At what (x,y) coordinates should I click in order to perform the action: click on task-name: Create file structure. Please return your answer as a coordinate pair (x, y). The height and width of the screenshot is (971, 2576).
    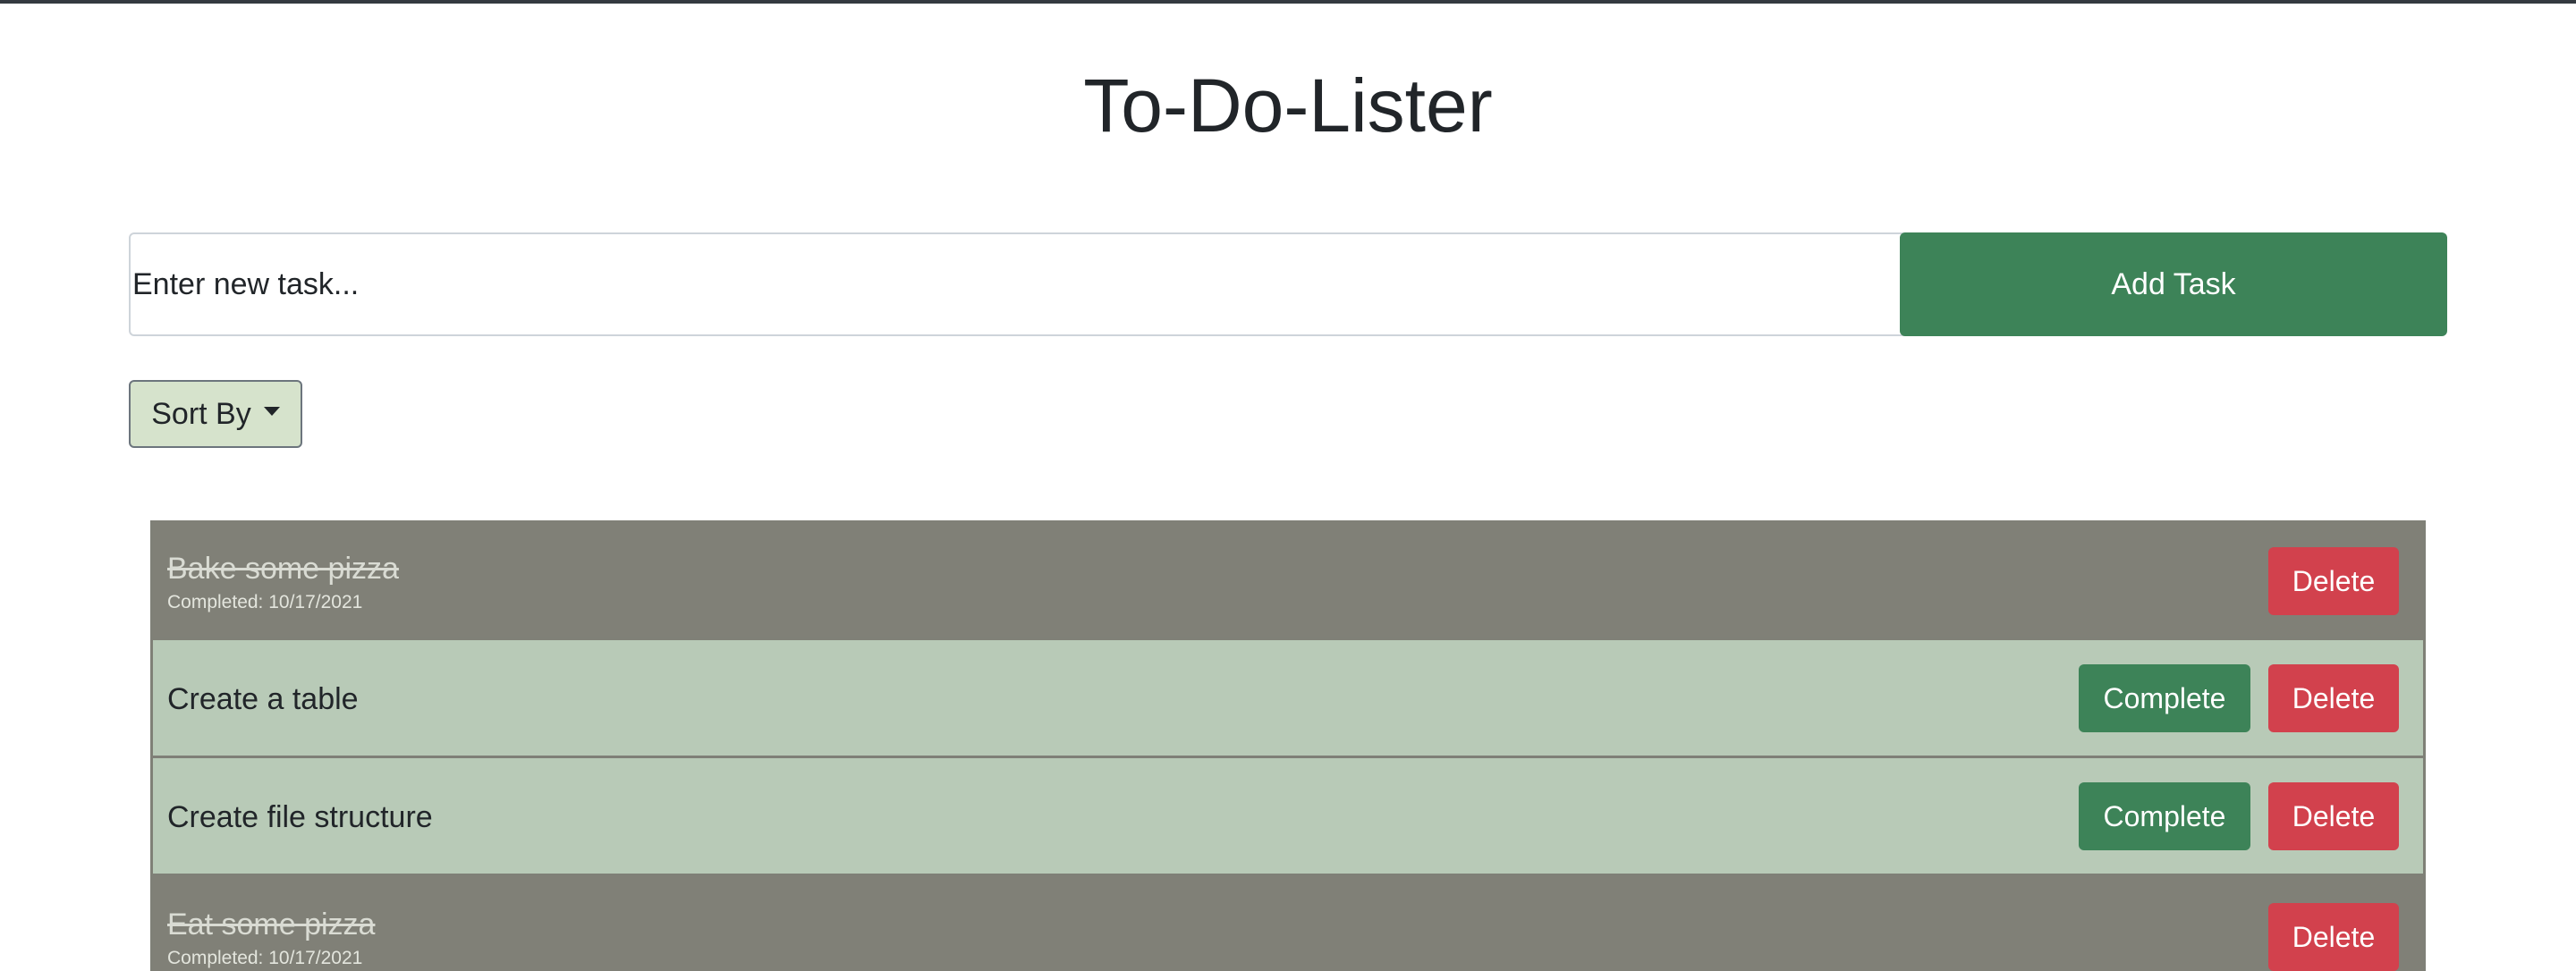
    Looking at the image, I should click on (300, 817).